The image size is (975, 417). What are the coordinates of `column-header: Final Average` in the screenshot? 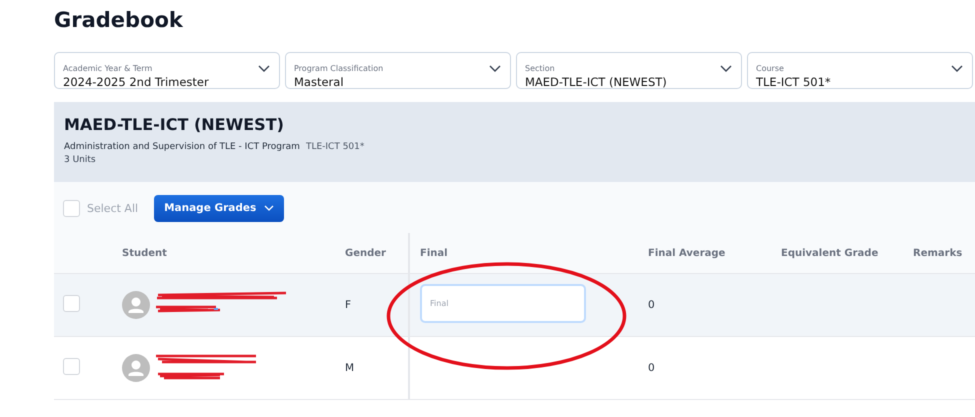 It's located at (687, 253).